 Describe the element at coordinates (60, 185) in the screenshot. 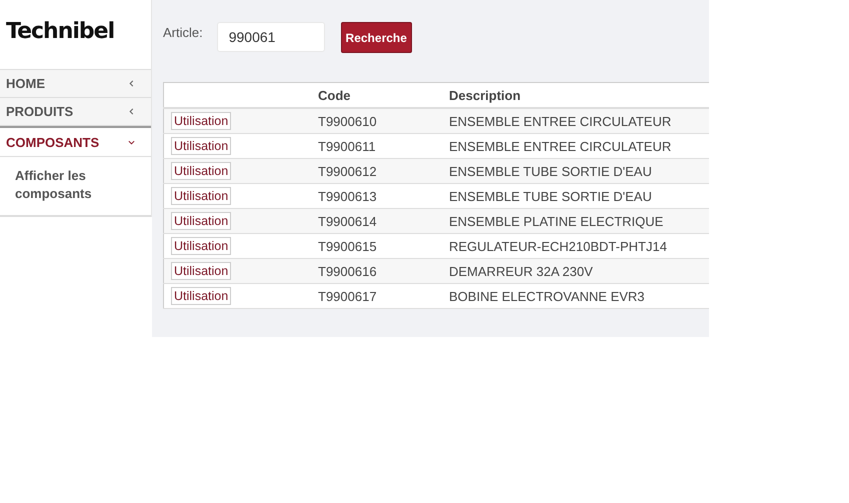

I see `submenu-link: Afficher les composants` at that location.